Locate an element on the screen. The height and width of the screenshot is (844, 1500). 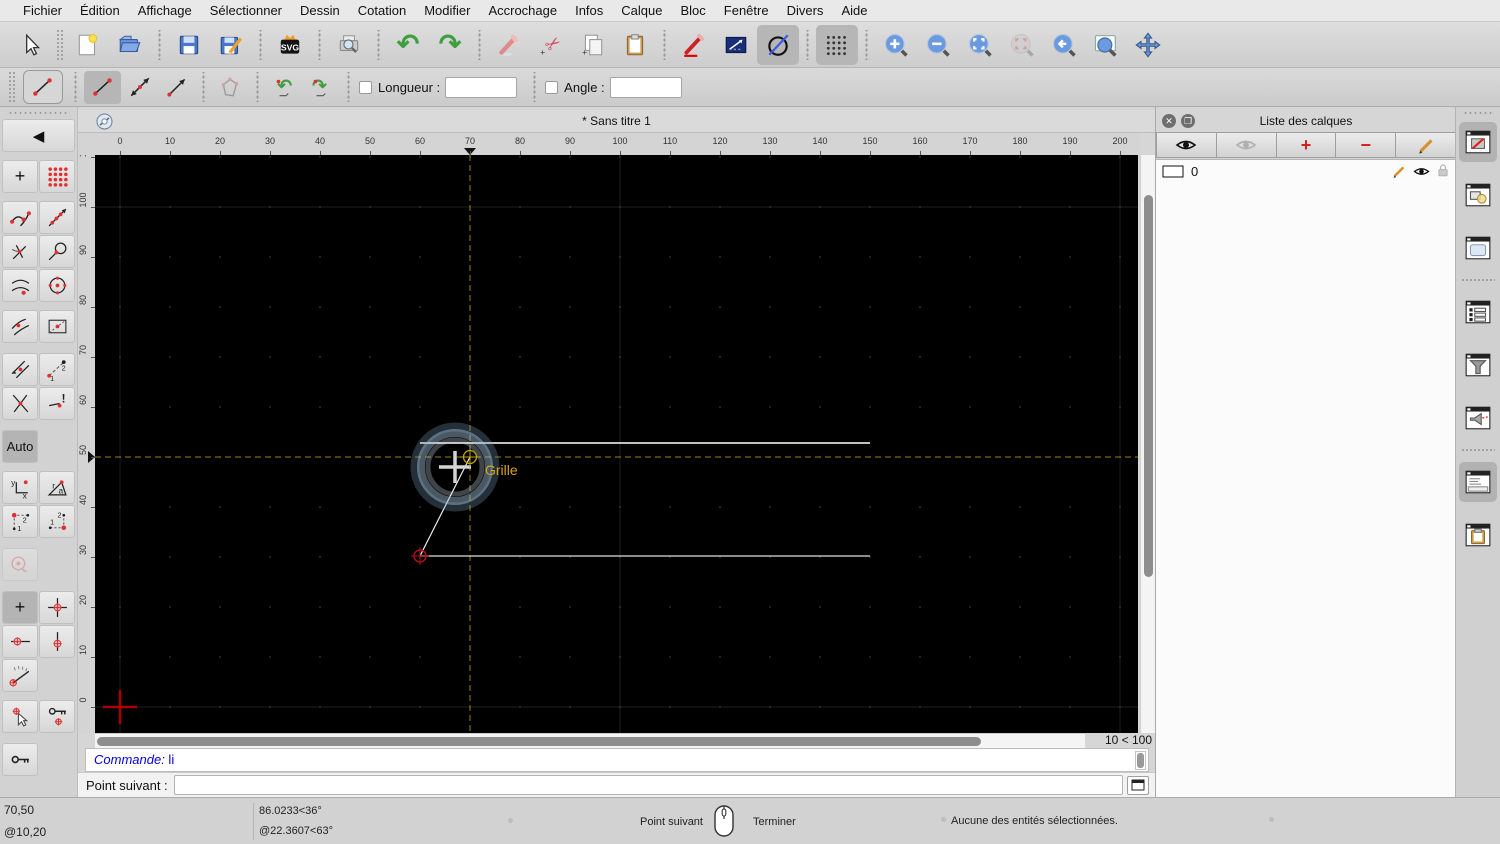
zoom-window-button is located at coordinates (1106, 45).